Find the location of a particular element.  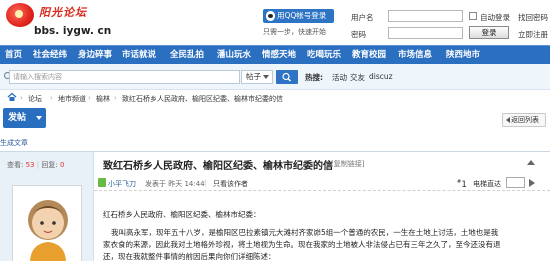

back-to-list-label: 返回列表 is located at coordinates (525, 120).